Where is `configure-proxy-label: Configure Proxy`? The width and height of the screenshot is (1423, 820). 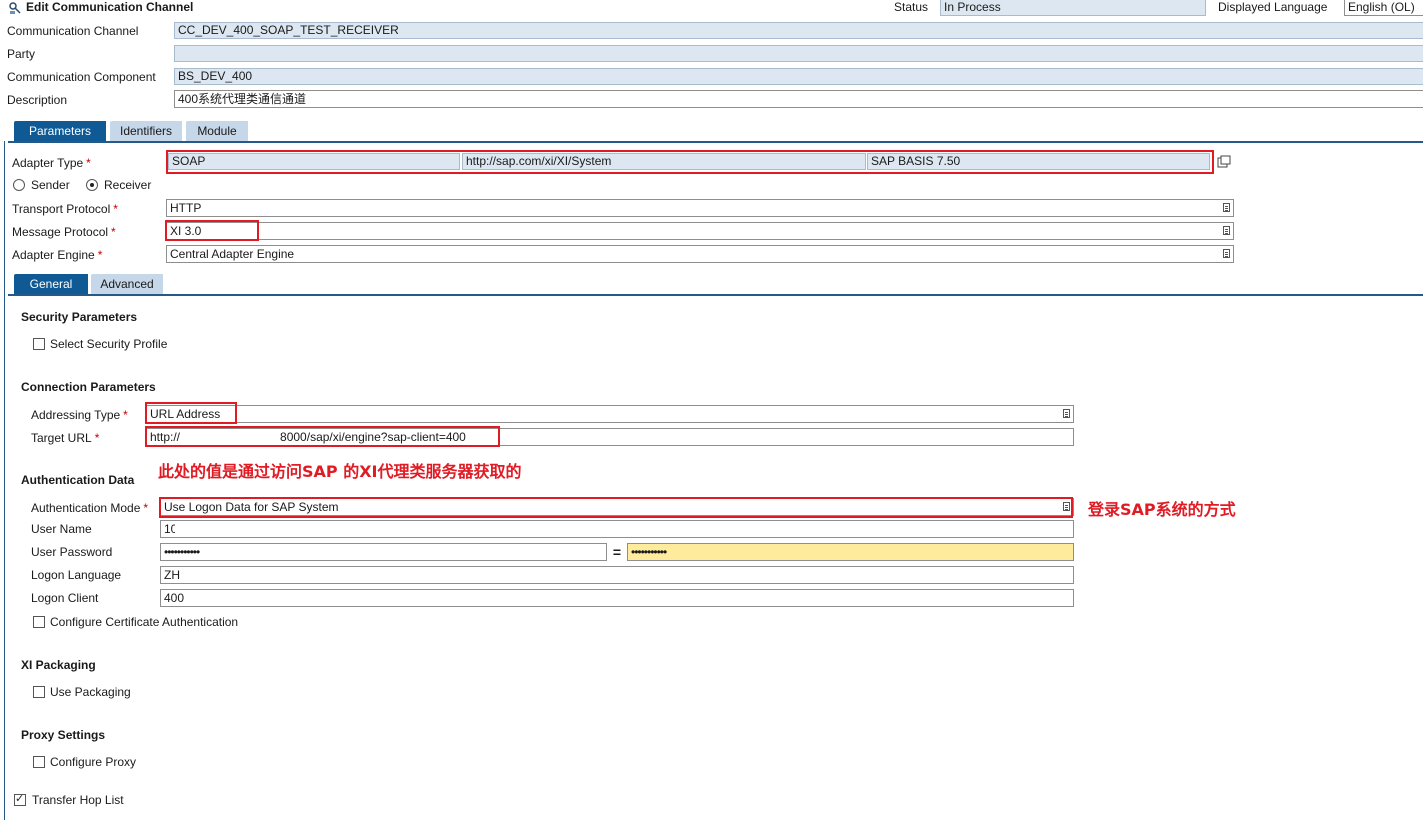 configure-proxy-label: Configure Proxy is located at coordinates (93, 762).